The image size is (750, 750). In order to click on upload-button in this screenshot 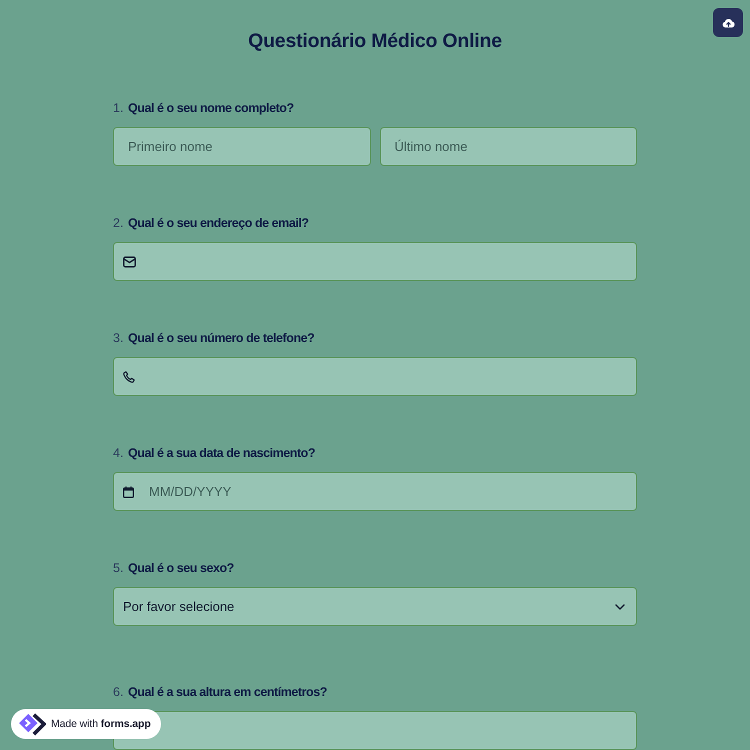, I will do `click(728, 22)`.